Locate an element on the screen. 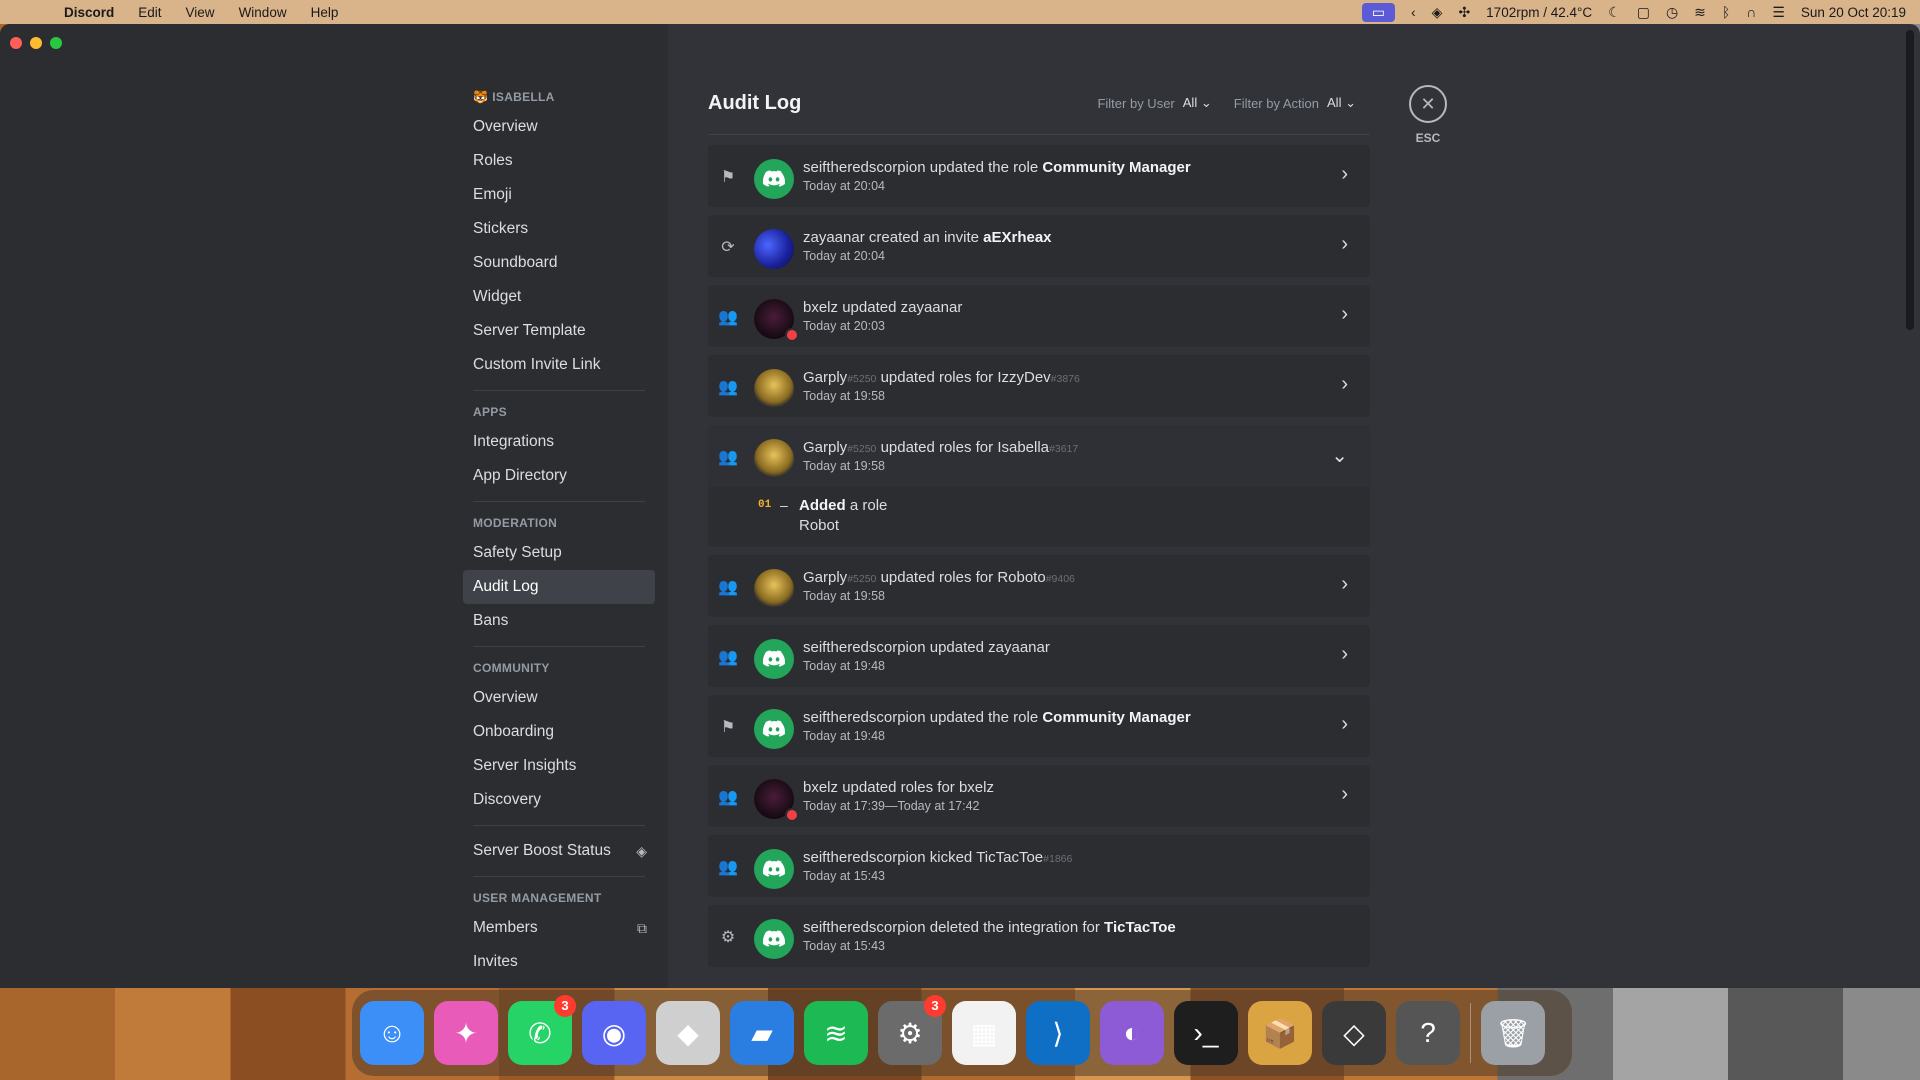 This screenshot has width=1920, height=1080. dock-unity-icon: ◇ is located at coordinates (1354, 1033).